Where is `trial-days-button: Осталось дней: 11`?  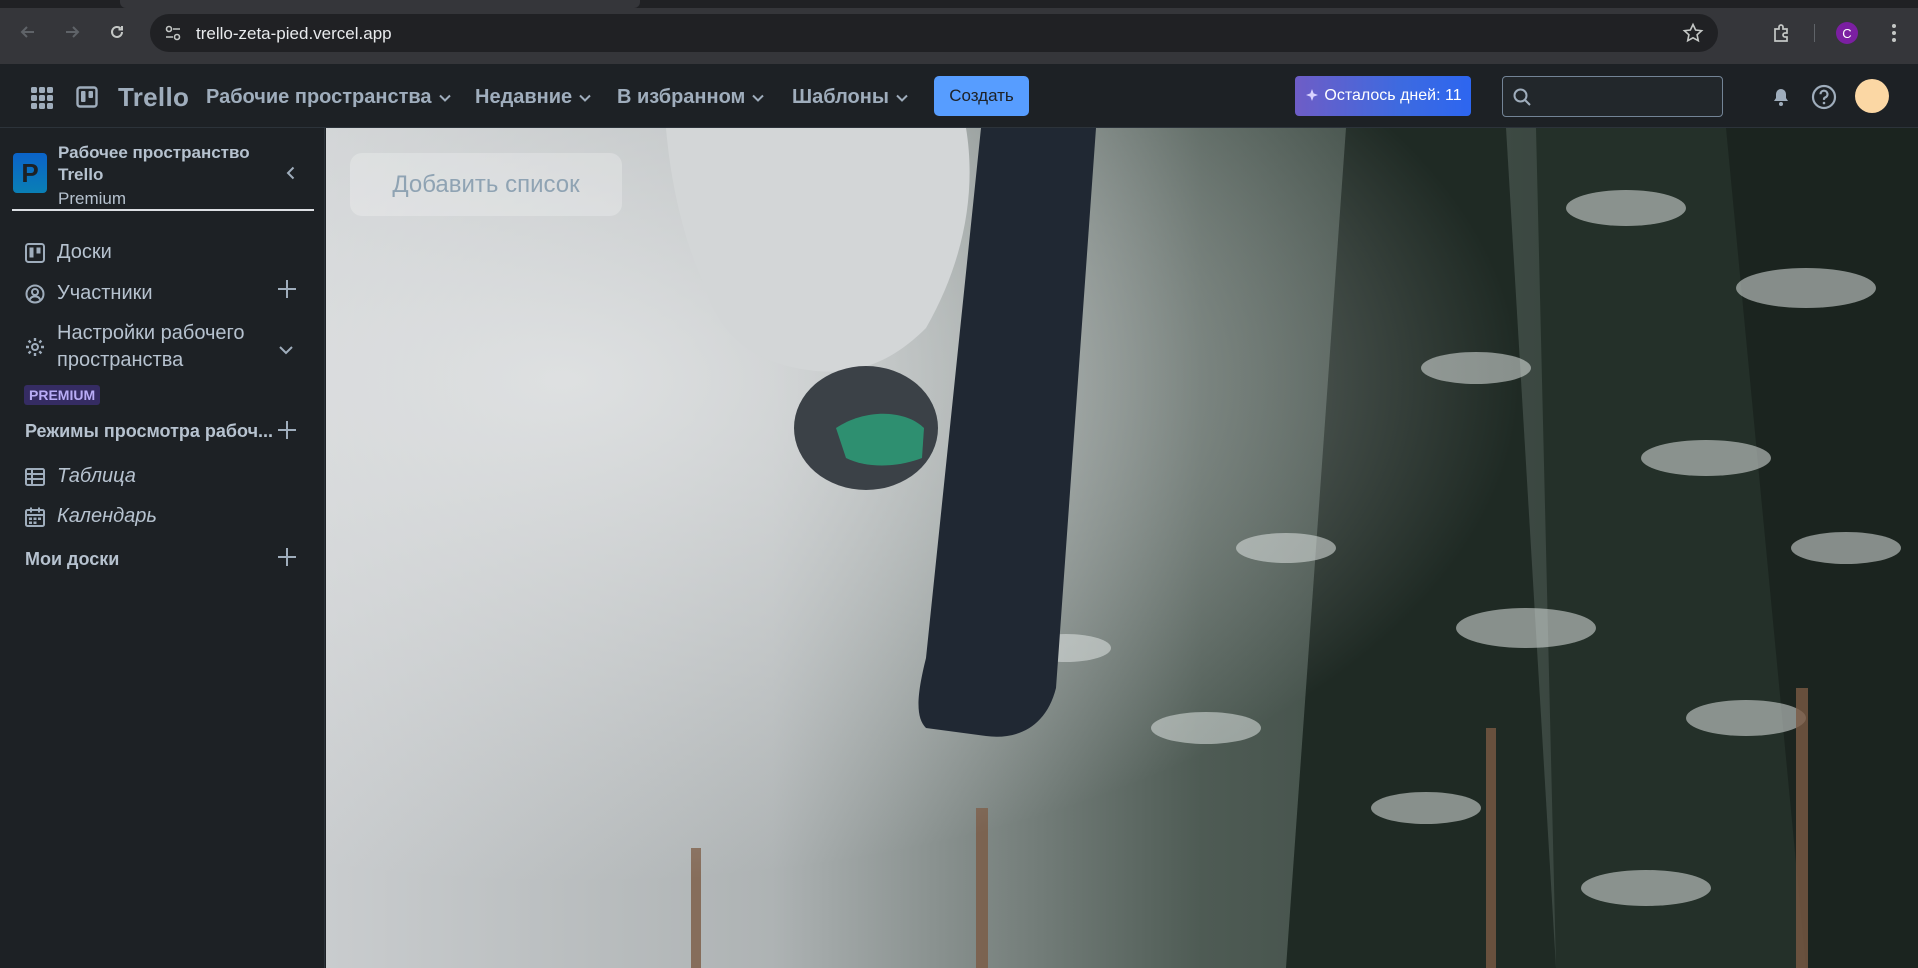 trial-days-button: Осталось дней: 11 is located at coordinates (1383, 96).